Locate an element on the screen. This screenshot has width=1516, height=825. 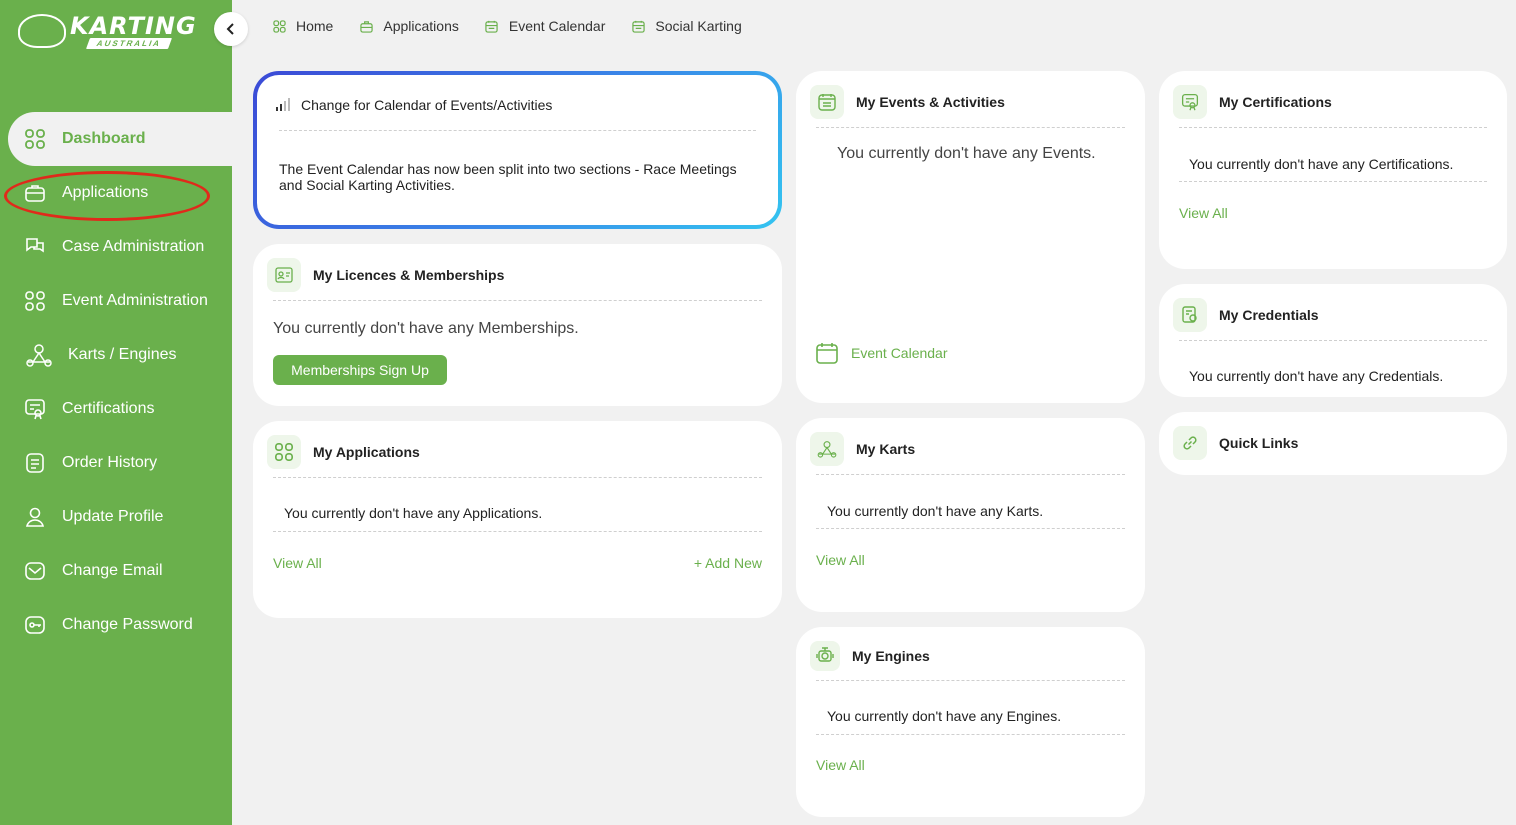
user-icon is located at coordinates (35, 517).